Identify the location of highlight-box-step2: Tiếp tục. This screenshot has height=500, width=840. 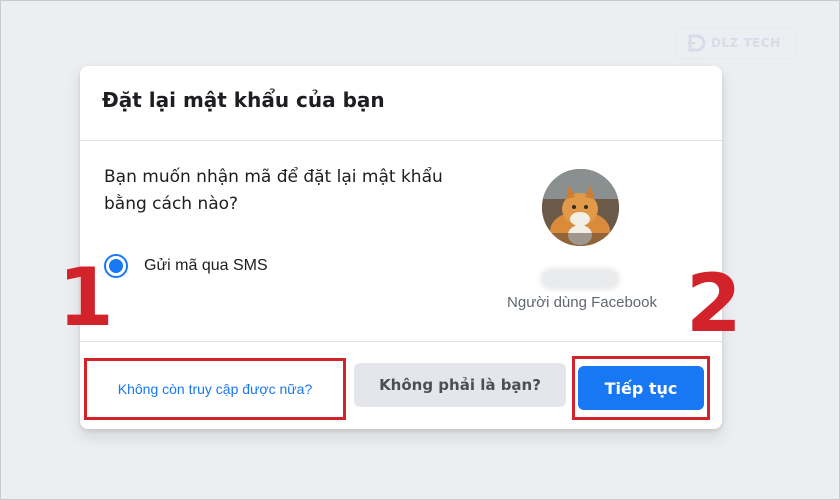
(641, 388).